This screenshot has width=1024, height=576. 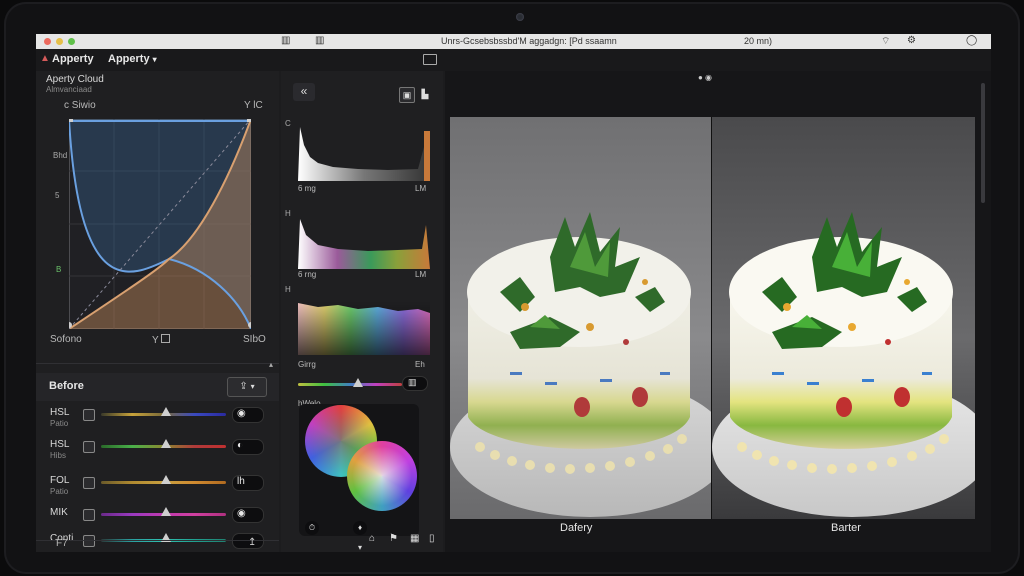 I want to click on hist1-right-label: LM, so click(x=421, y=188).